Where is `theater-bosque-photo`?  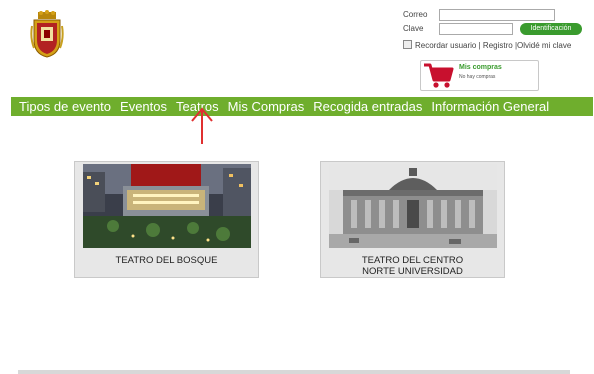
theater-bosque-photo is located at coordinates (167, 206).